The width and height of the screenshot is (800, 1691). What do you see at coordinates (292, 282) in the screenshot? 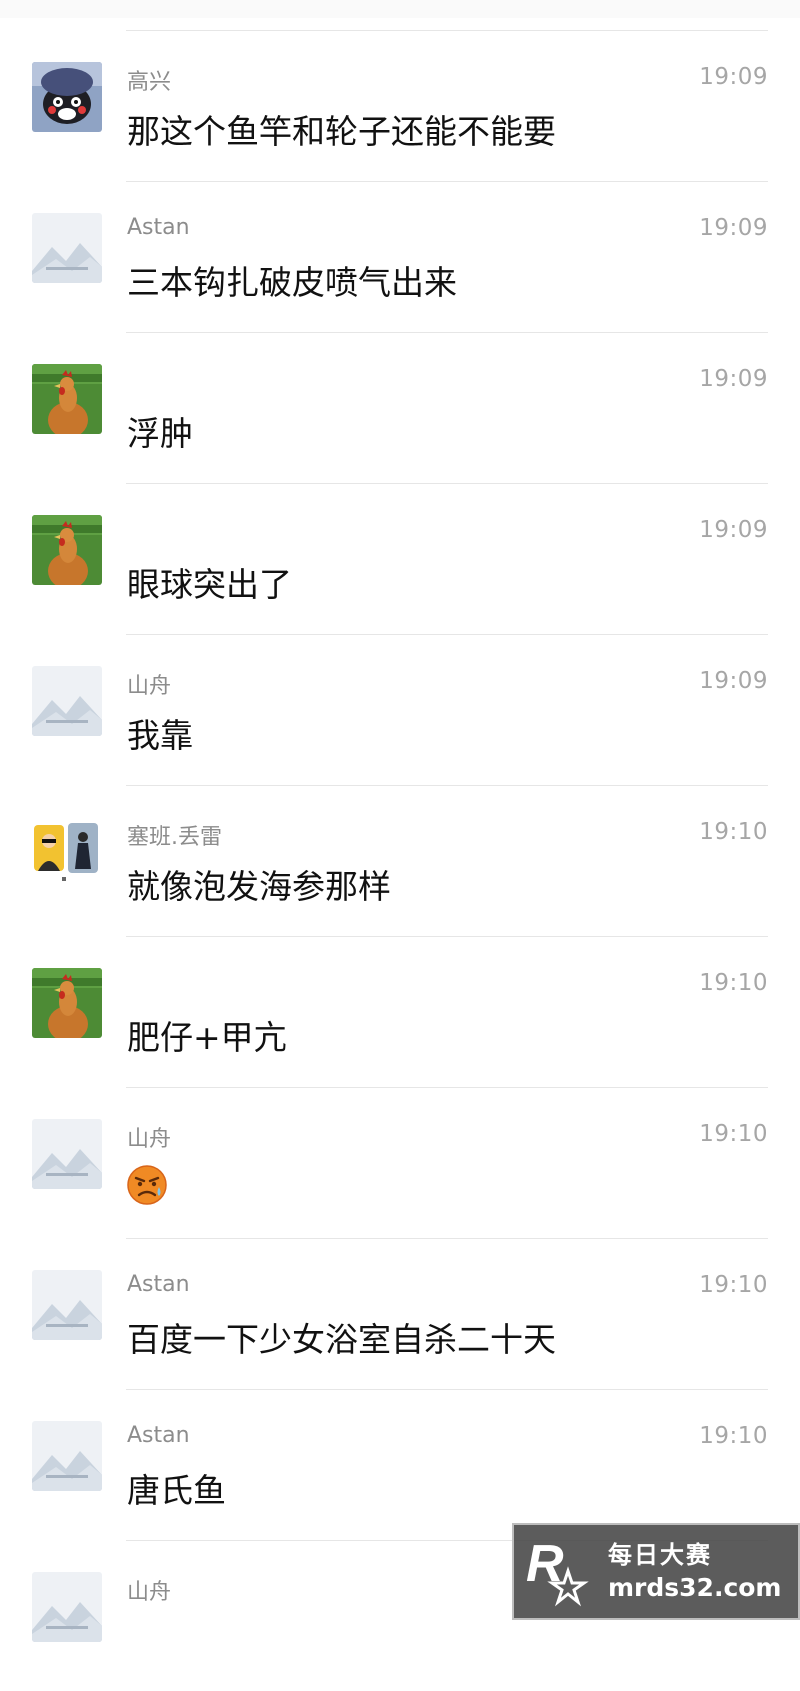
I see `message-text: 三本钩扎破皮喷气出来` at bounding box center [292, 282].